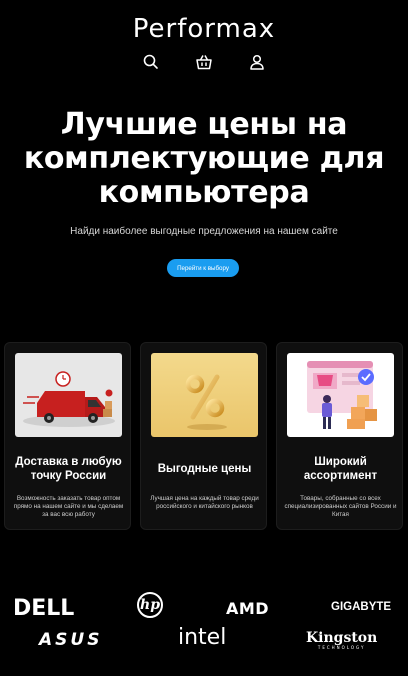 Image resolution: width=408 pixels, height=676 pixels. What do you see at coordinates (151, 62) in the screenshot?
I see `search-icon` at bounding box center [151, 62].